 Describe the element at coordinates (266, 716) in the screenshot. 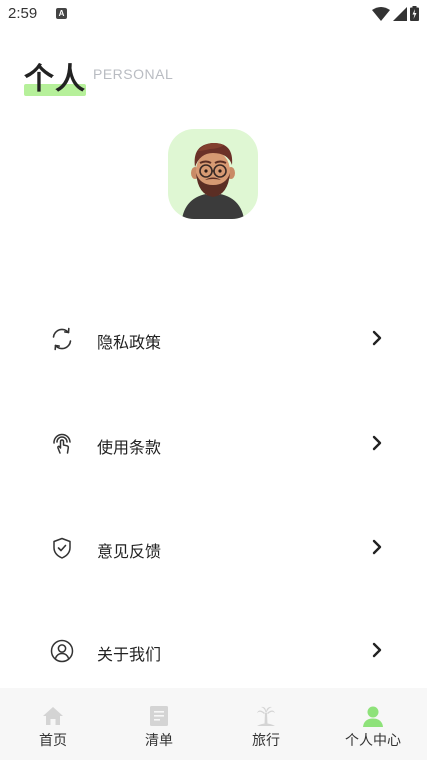

I see `palm-tree-icon` at that location.